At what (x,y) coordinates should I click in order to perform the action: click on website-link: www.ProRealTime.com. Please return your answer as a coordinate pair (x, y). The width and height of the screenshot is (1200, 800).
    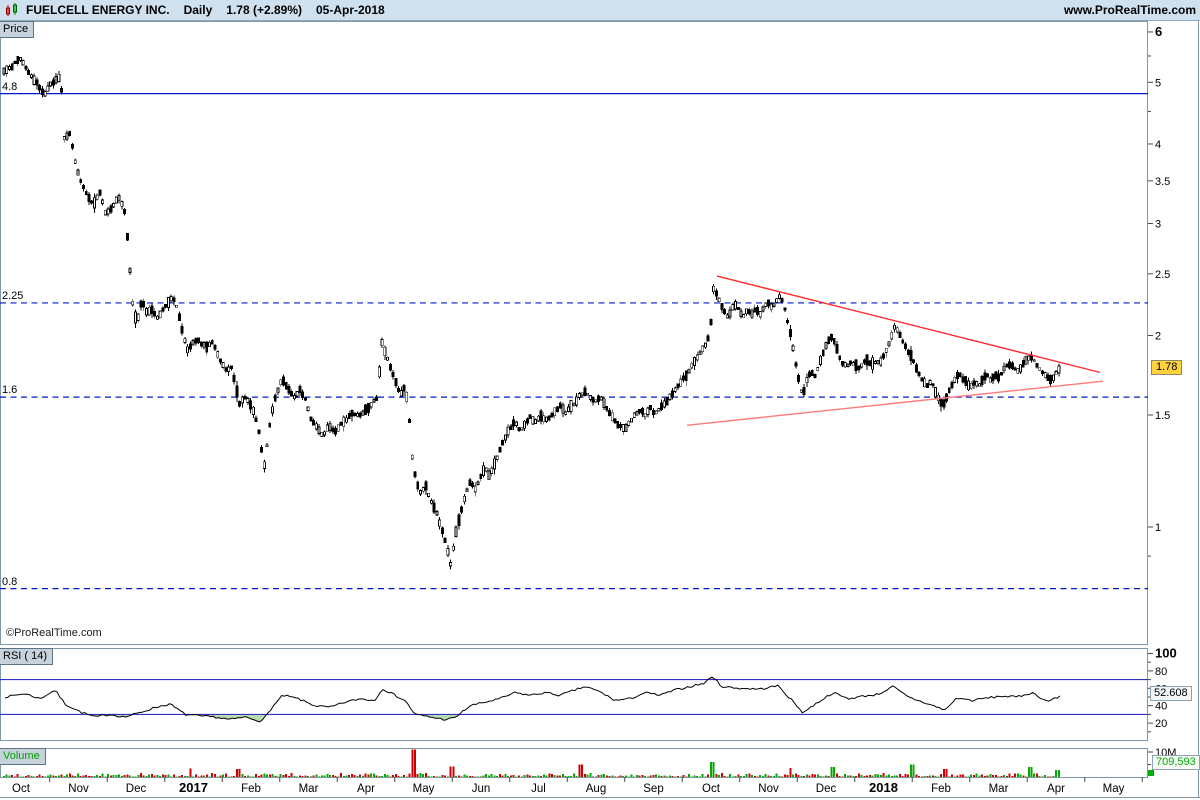
    Looking at the image, I should click on (1130, 10).